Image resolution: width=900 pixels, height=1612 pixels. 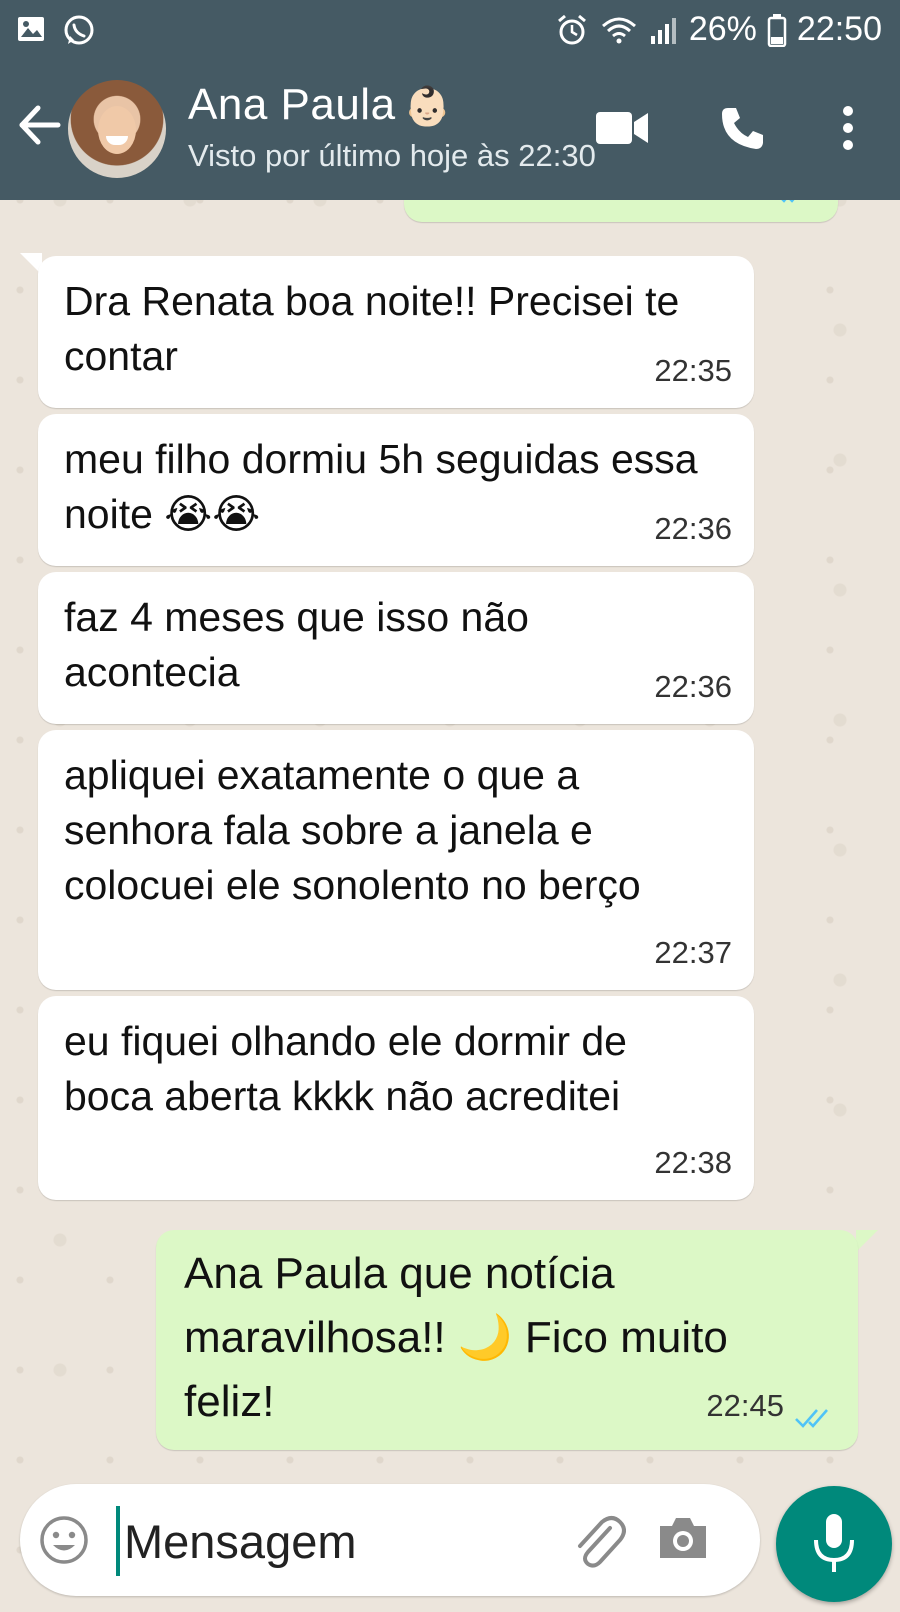 What do you see at coordinates (811, 1418) in the screenshot?
I see `read-receipt-icon` at bounding box center [811, 1418].